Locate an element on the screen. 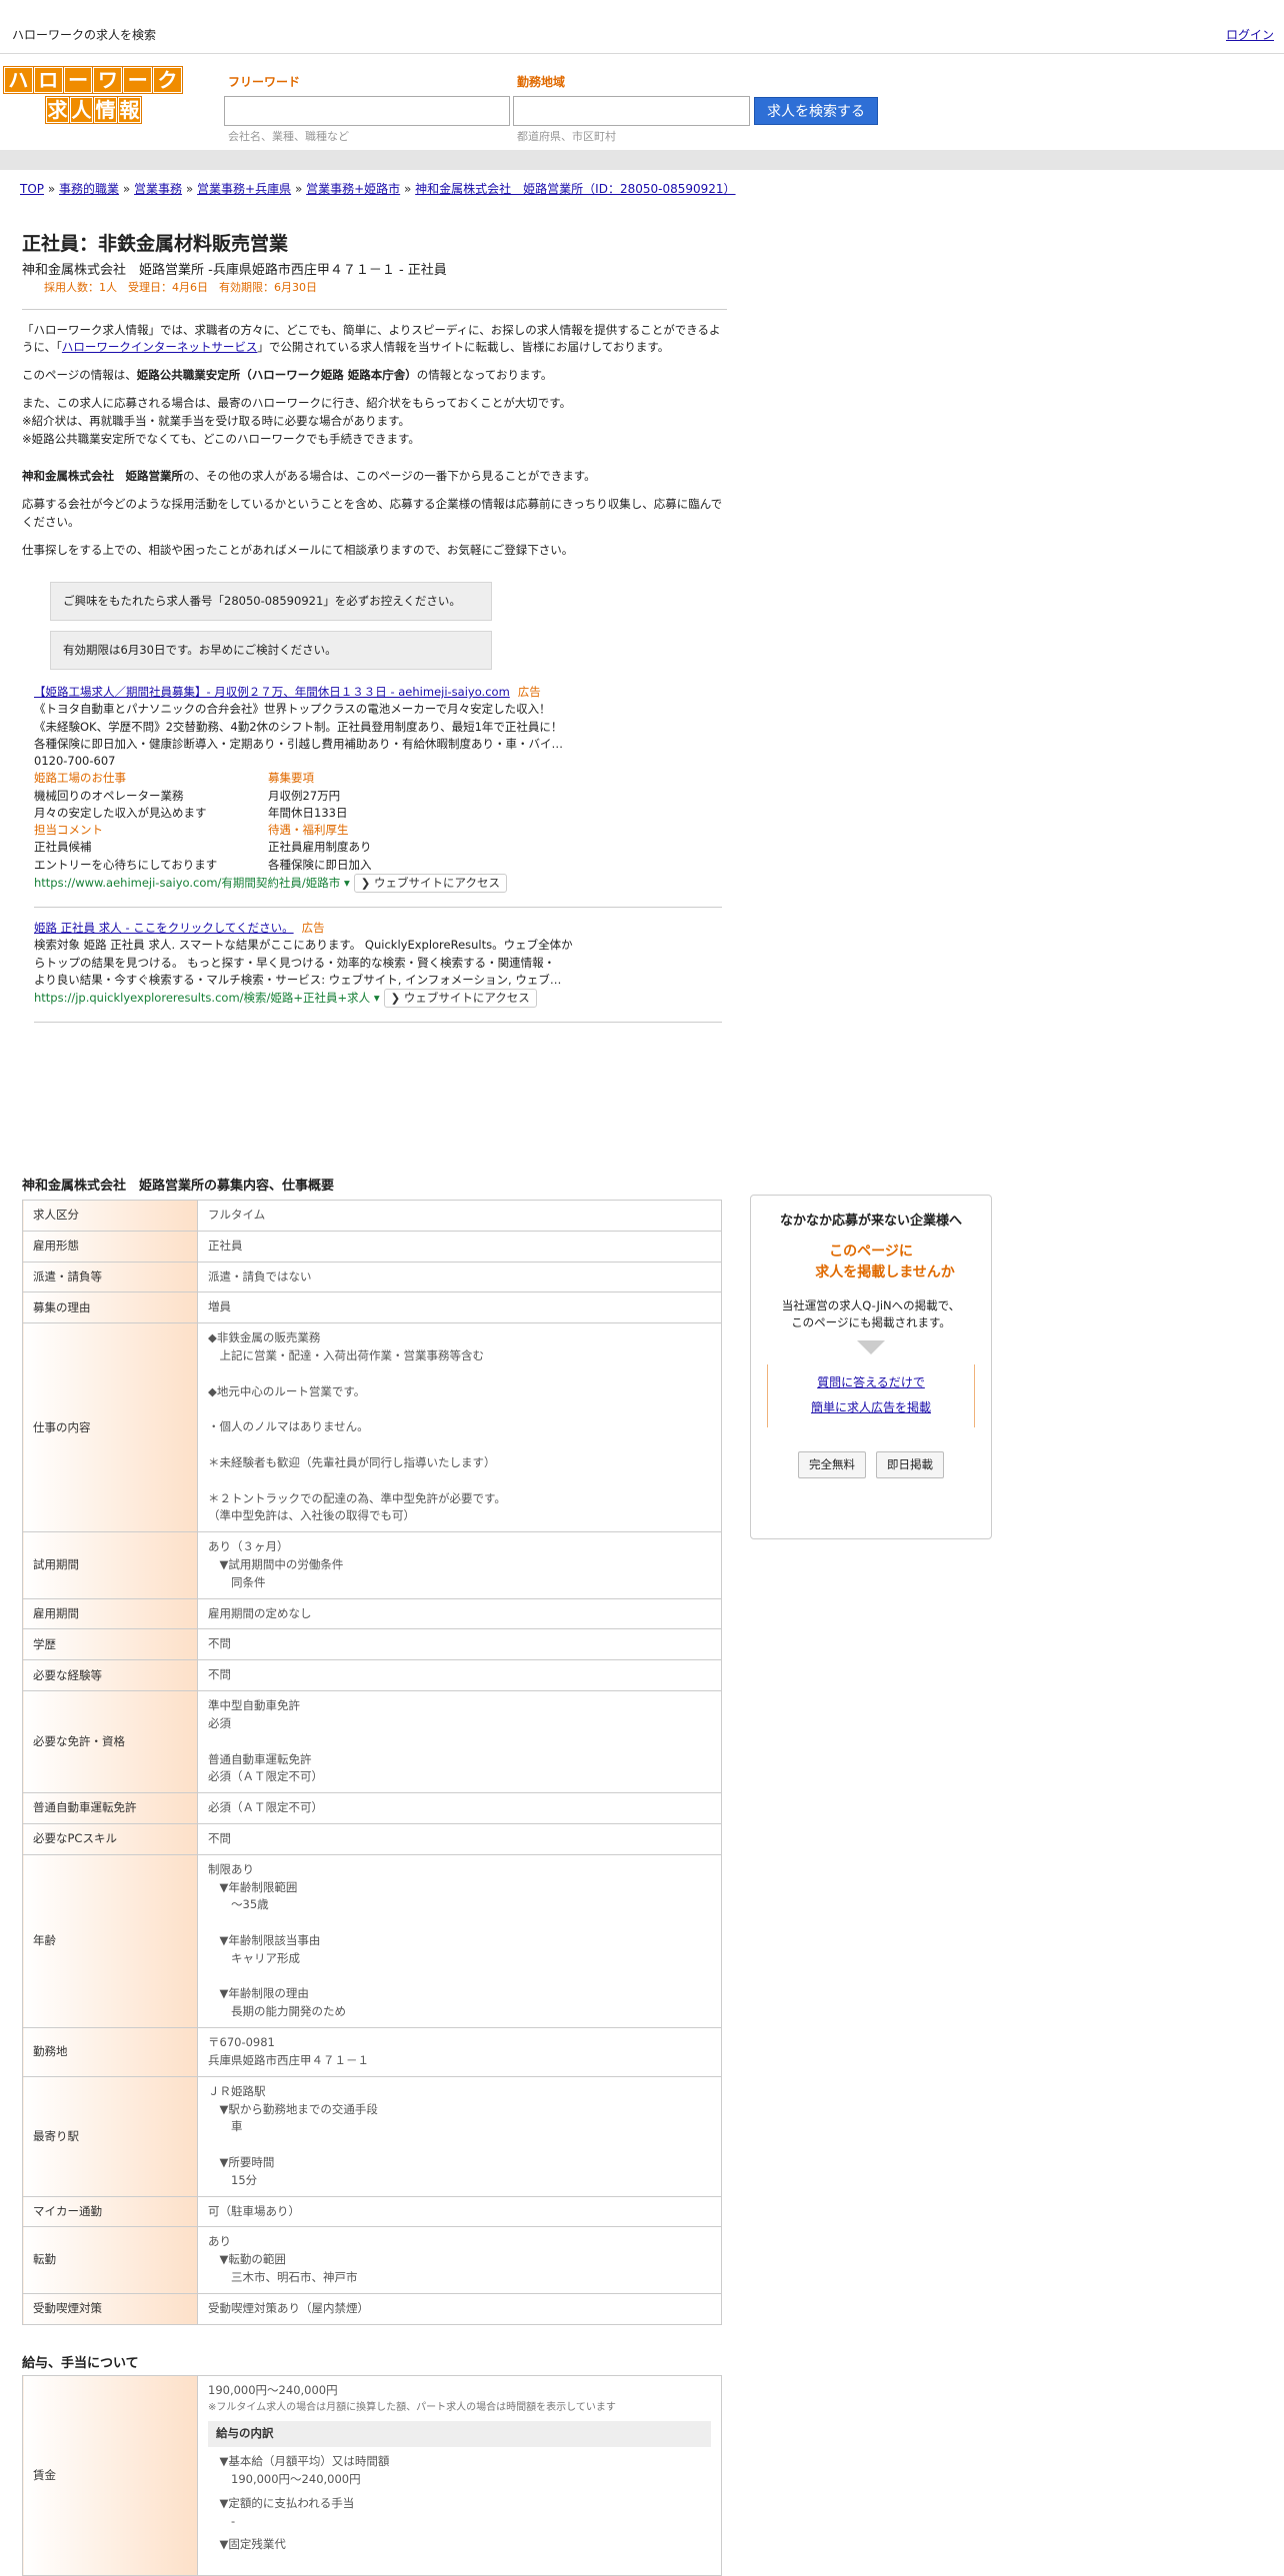  salary-item: ▼定額的に支払われる手当 is located at coordinates (281, 2502).